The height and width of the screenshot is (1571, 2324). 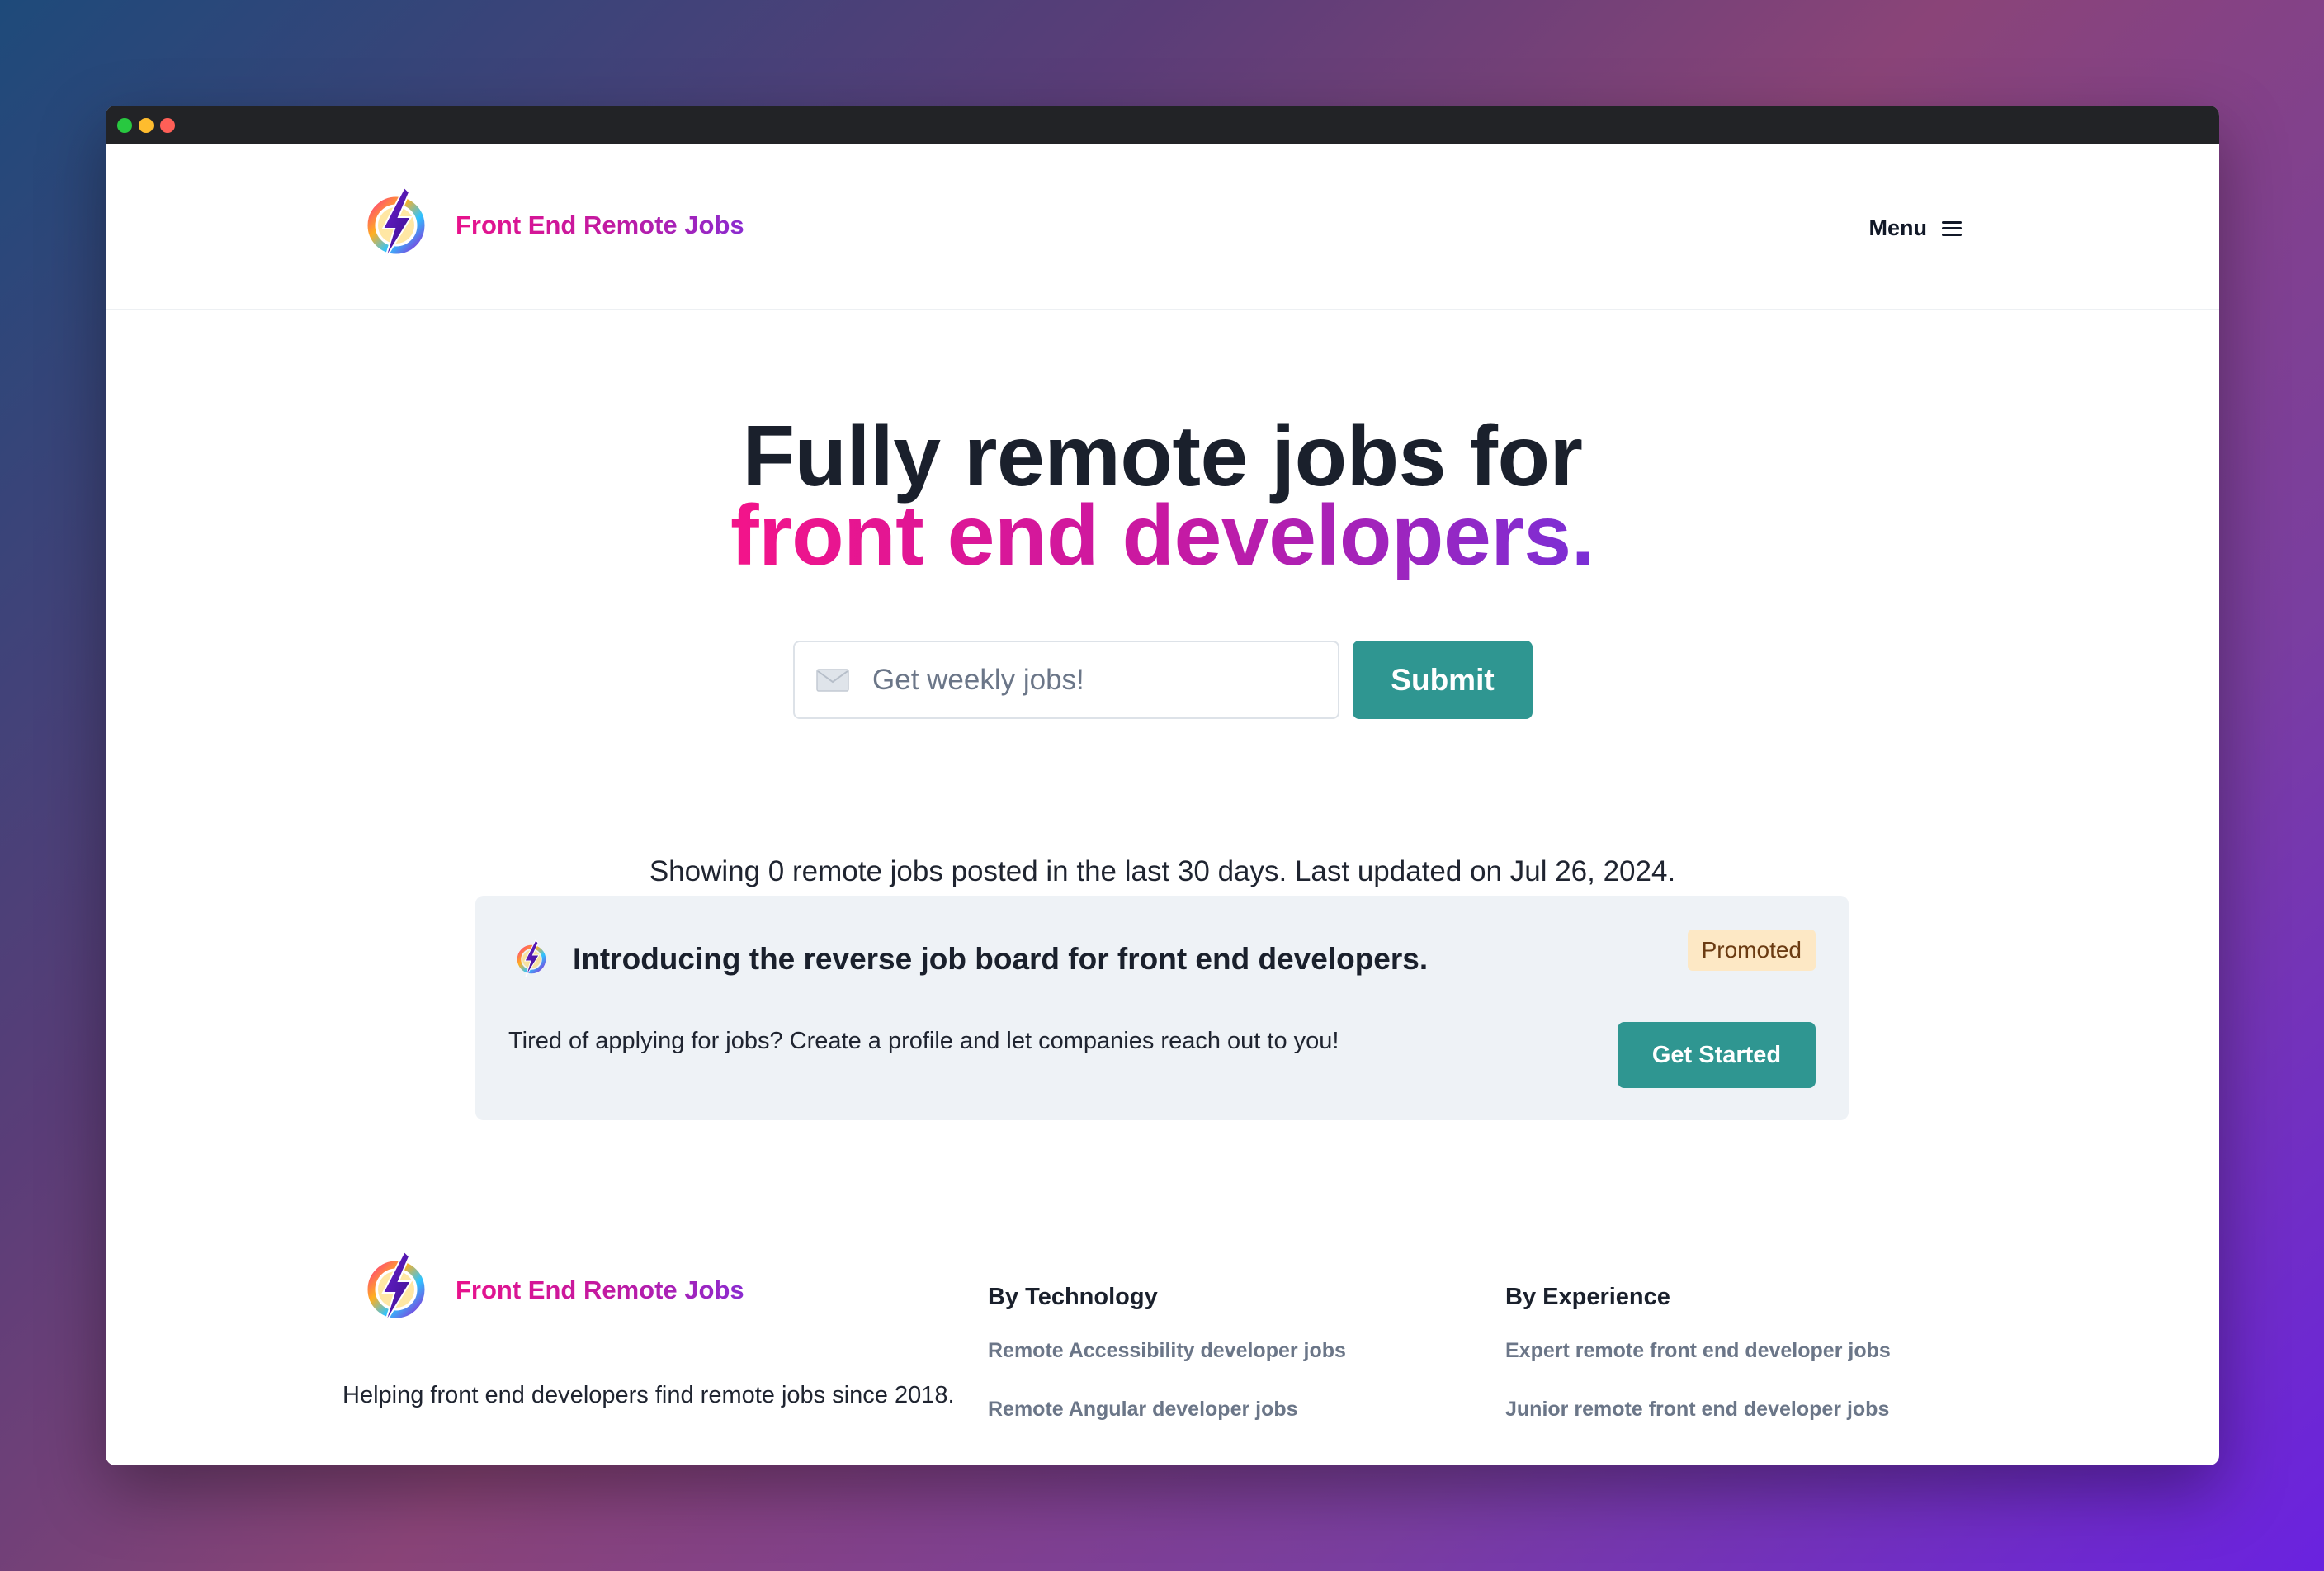 I want to click on footer-link-angular: Remote Angular developer jobs, so click(x=1167, y=1410).